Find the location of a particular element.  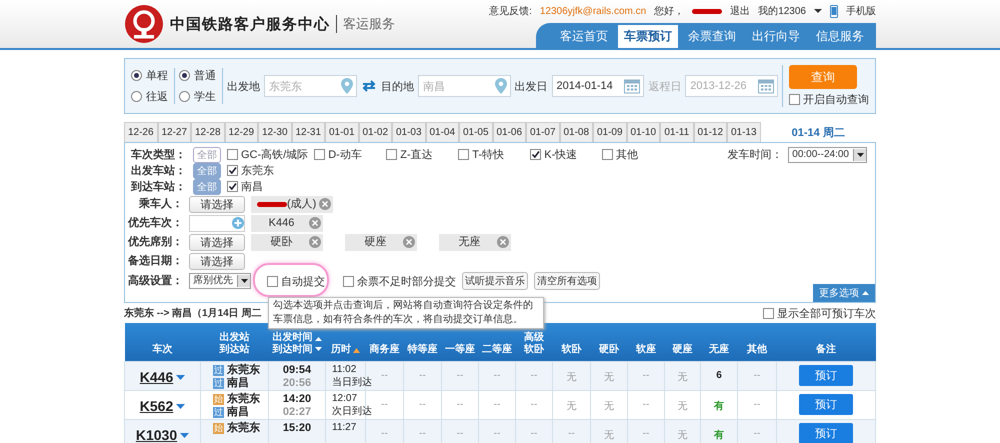

selected-chip: 无座 is located at coordinates (475, 242).